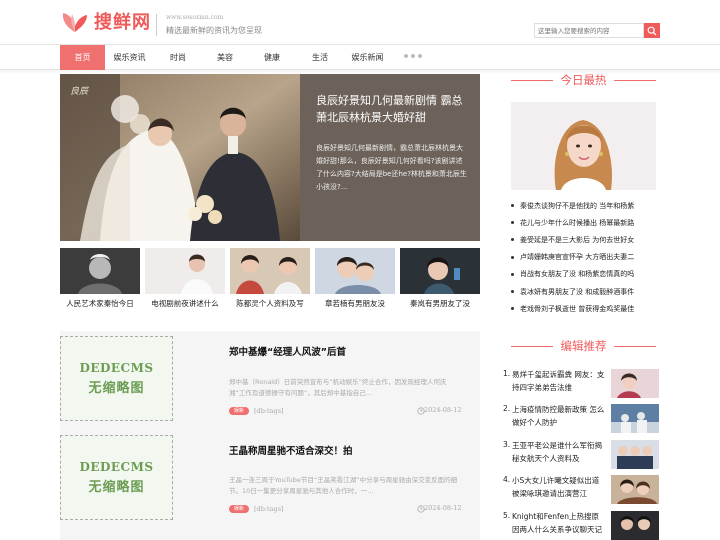  Describe the element at coordinates (185, 278) in the screenshot. I see `thumbnail-item: 电视剧前夜讲述什么` at that location.